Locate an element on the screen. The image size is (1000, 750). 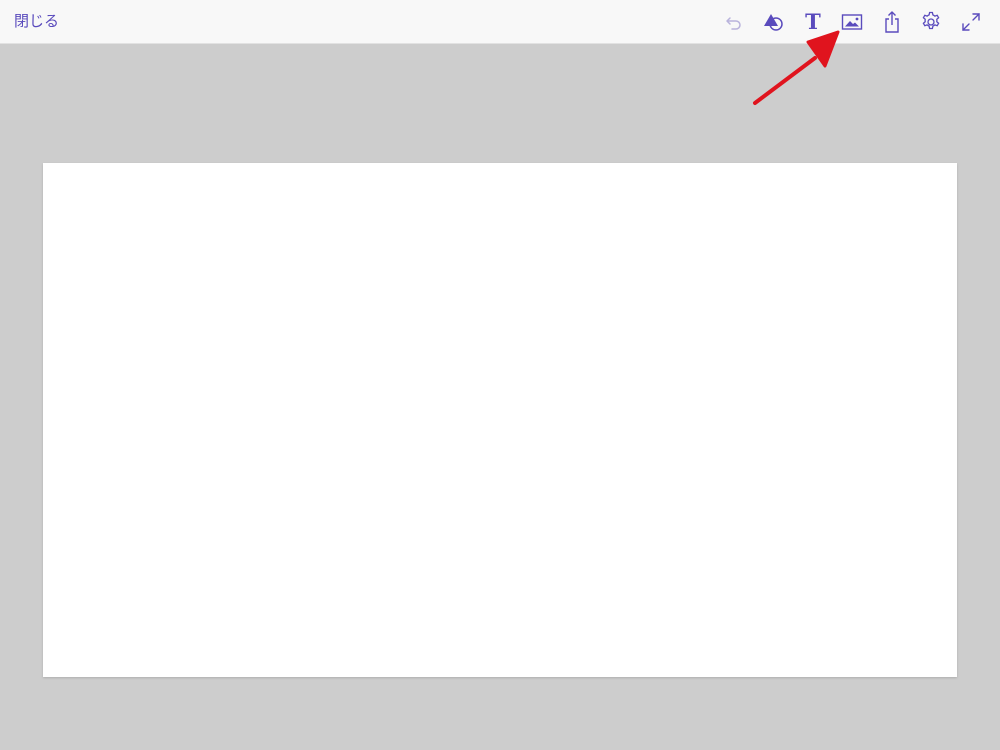
settings-icon is located at coordinates (931, 20).